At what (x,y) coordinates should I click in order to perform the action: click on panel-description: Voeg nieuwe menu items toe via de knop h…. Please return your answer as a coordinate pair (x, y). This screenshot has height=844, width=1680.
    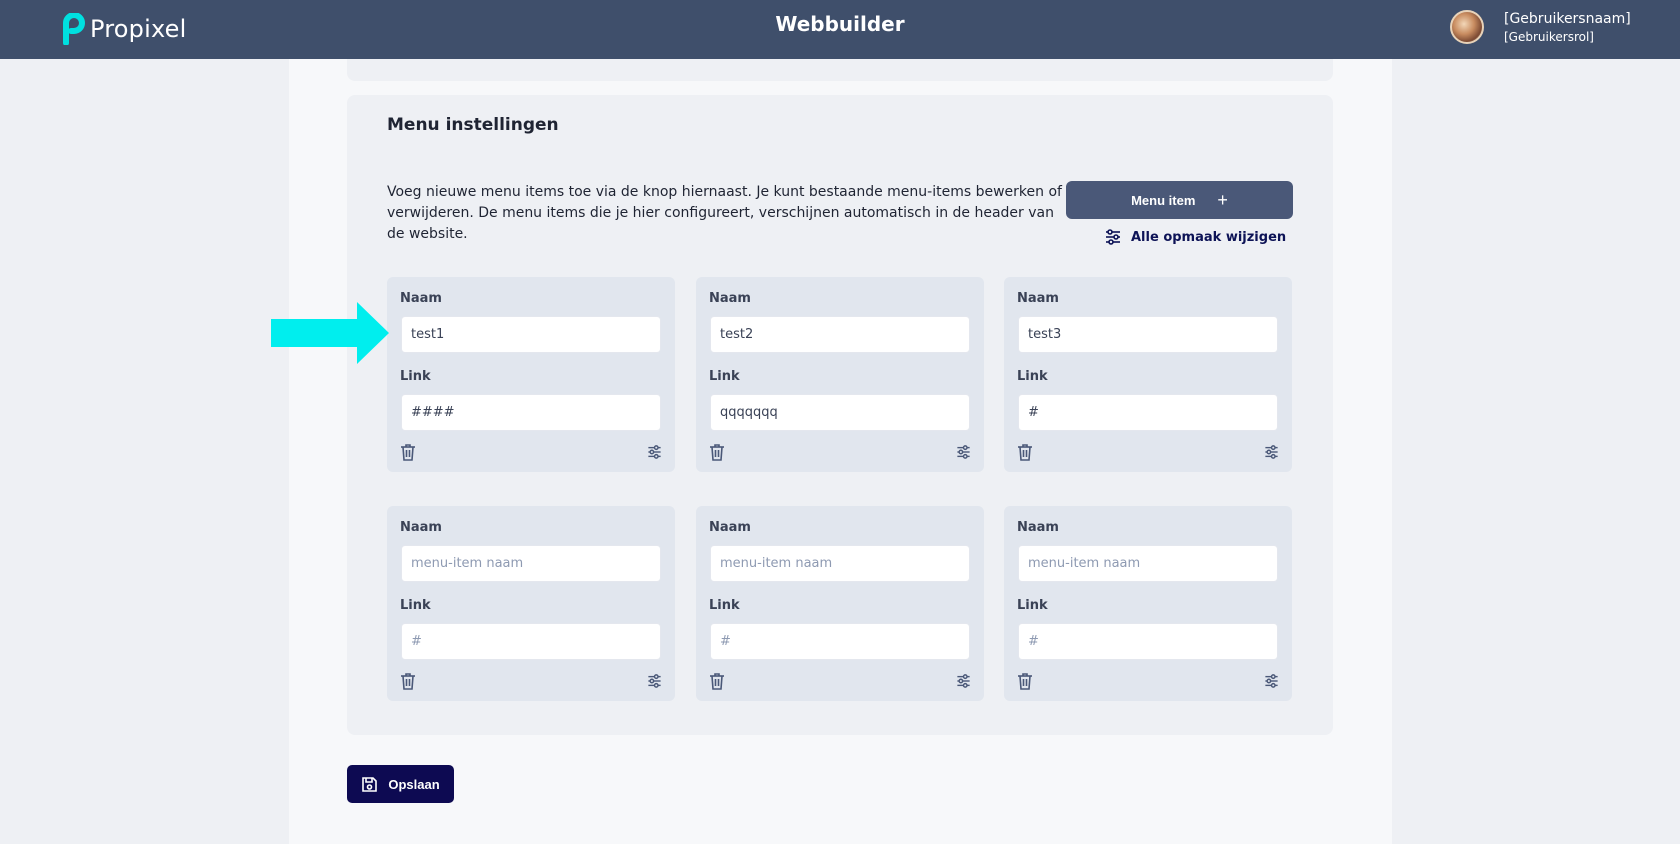
    Looking at the image, I should click on (724, 213).